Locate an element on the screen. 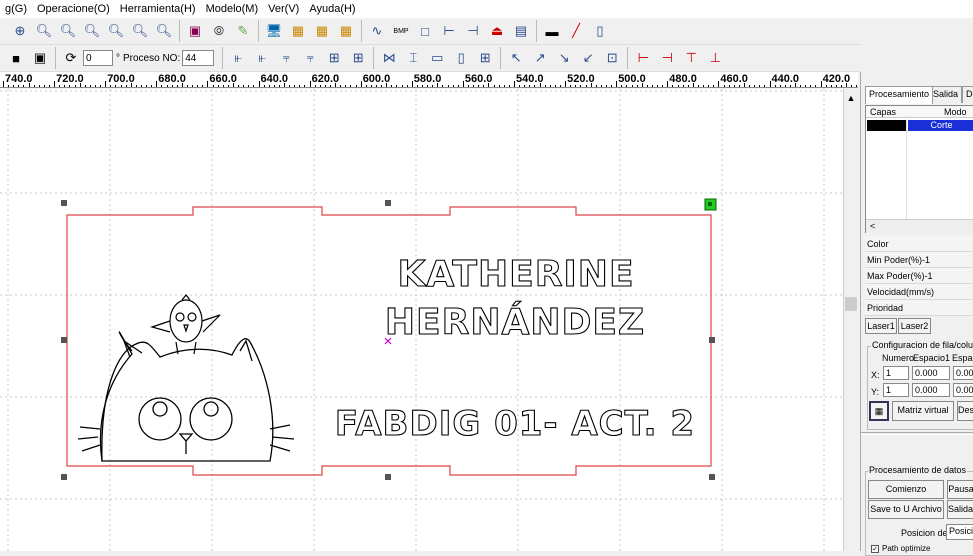 This screenshot has width=973, height=556. align-left-icon: ⫦ is located at coordinates (238, 58).